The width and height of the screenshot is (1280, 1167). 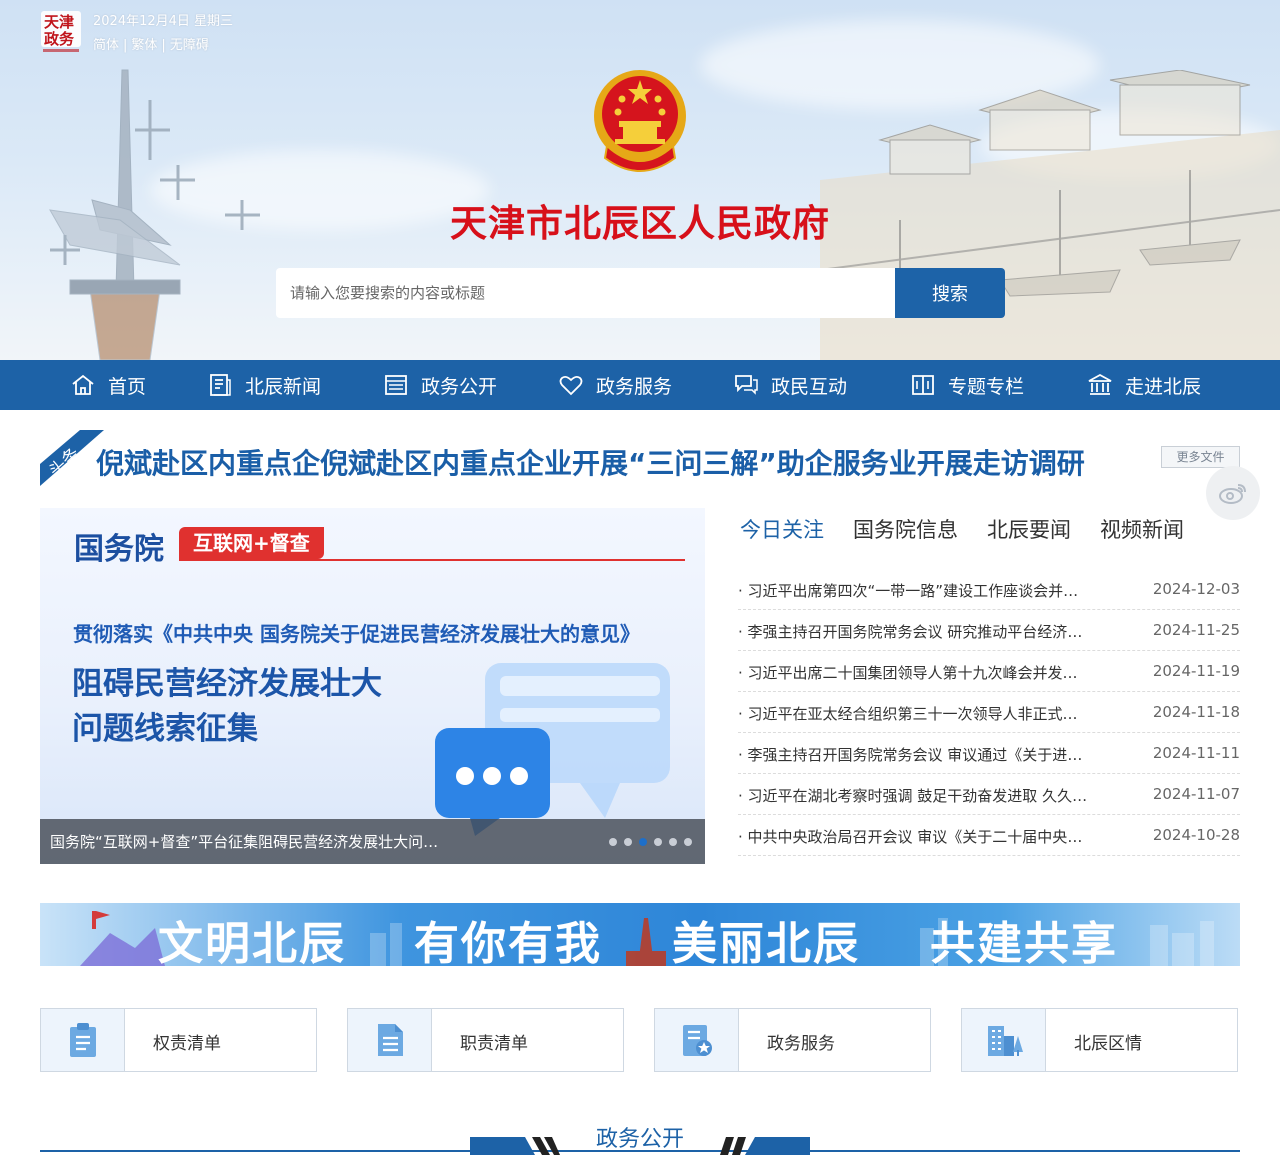 I want to click on home-icon, so click(x=83, y=385).